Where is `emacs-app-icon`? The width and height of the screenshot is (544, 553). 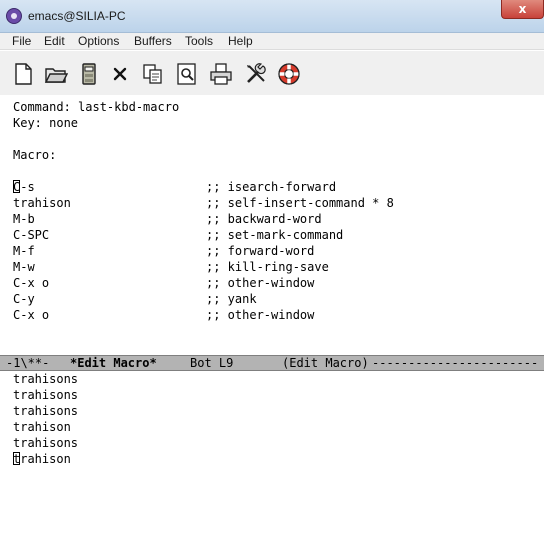
emacs-app-icon is located at coordinates (14, 16).